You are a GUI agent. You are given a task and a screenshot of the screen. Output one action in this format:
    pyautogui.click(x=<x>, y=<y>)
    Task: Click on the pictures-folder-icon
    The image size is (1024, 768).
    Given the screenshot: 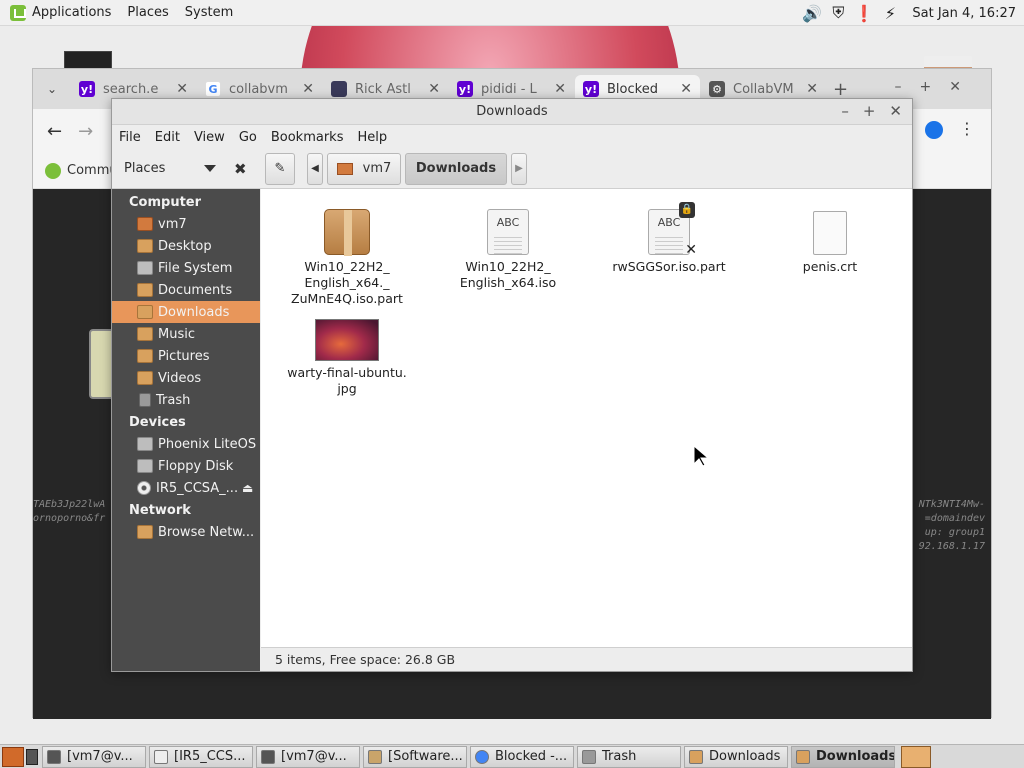 What is the action you would take?
    pyautogui.click(x=145, y=356)
    